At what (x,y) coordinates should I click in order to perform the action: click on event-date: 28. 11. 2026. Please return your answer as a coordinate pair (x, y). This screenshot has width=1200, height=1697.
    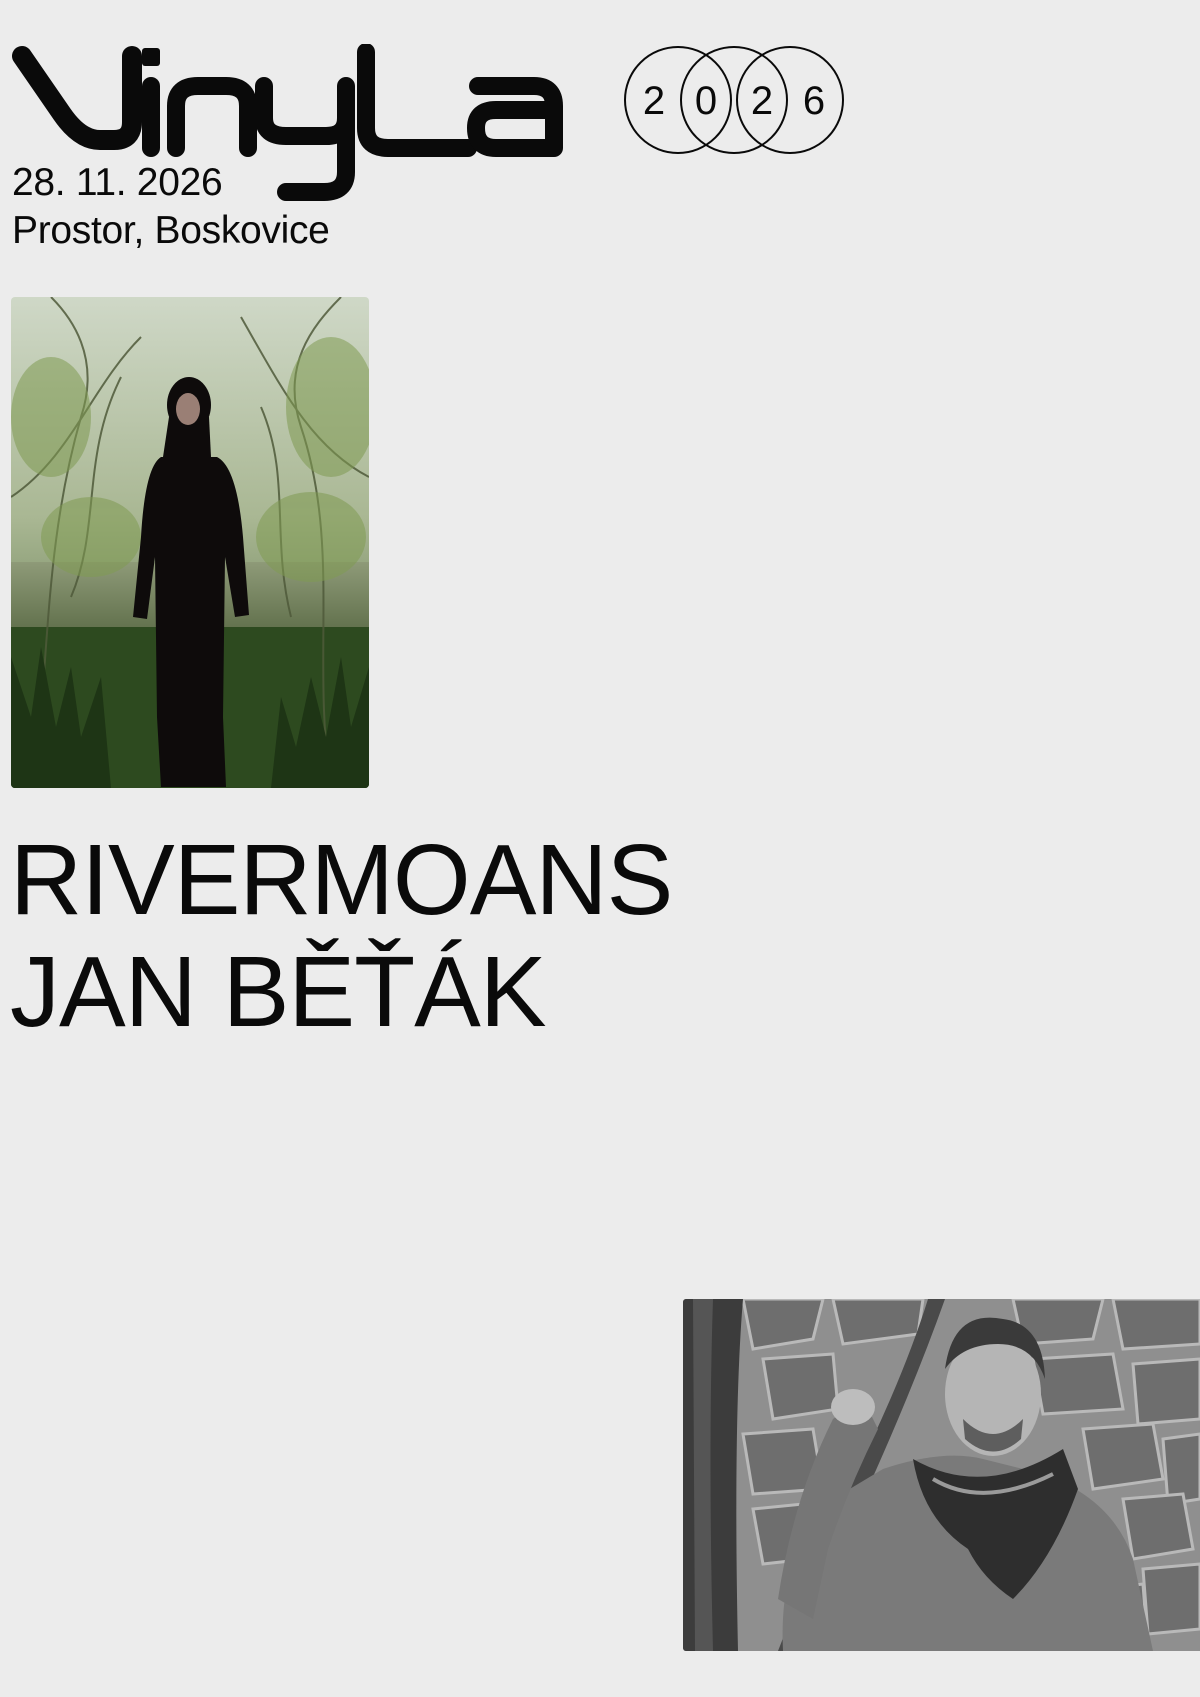
    Looking at the image, I should click on (117, 182).